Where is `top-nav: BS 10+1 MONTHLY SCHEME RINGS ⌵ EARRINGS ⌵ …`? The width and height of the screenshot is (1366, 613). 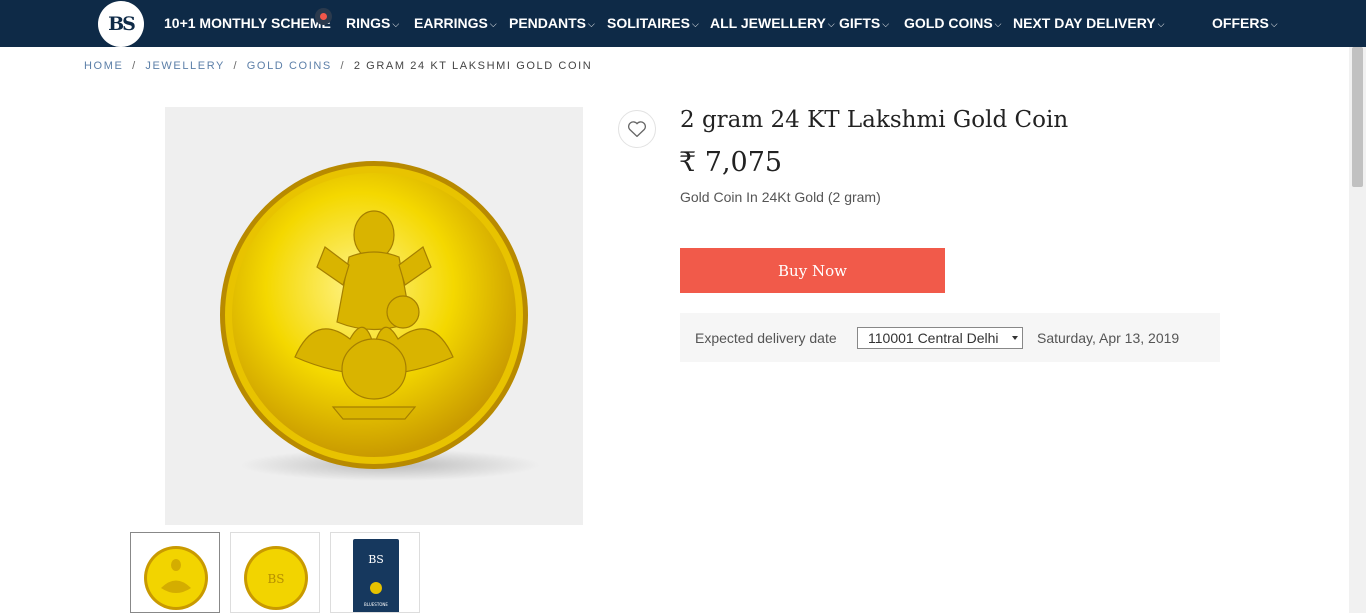 top-nav: BS 10+1 MONTHLY SCHEME RINGS ⌵ EARRINGS ⌵ … is located at coordinates (683, 23).